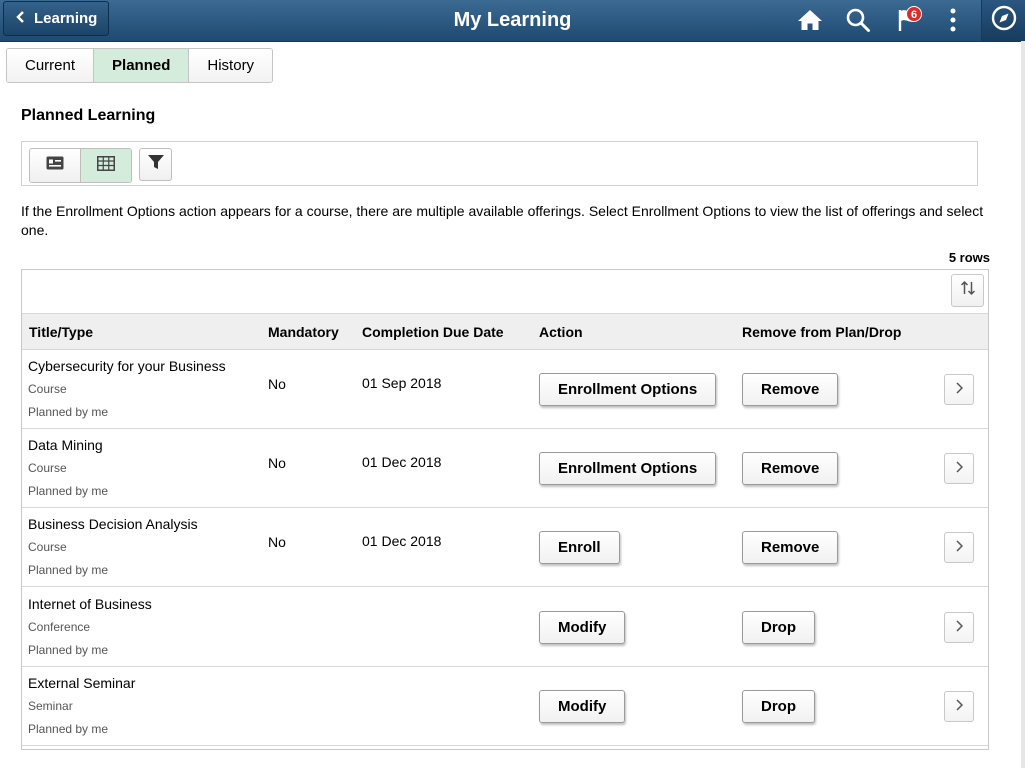 This screenshot has height=768, width=1025. What do you see at coordinates (821, 332) in the screenshot?
I see `column-header-remove: Remove from Plan/Drop` at bounding box center [821, 332].